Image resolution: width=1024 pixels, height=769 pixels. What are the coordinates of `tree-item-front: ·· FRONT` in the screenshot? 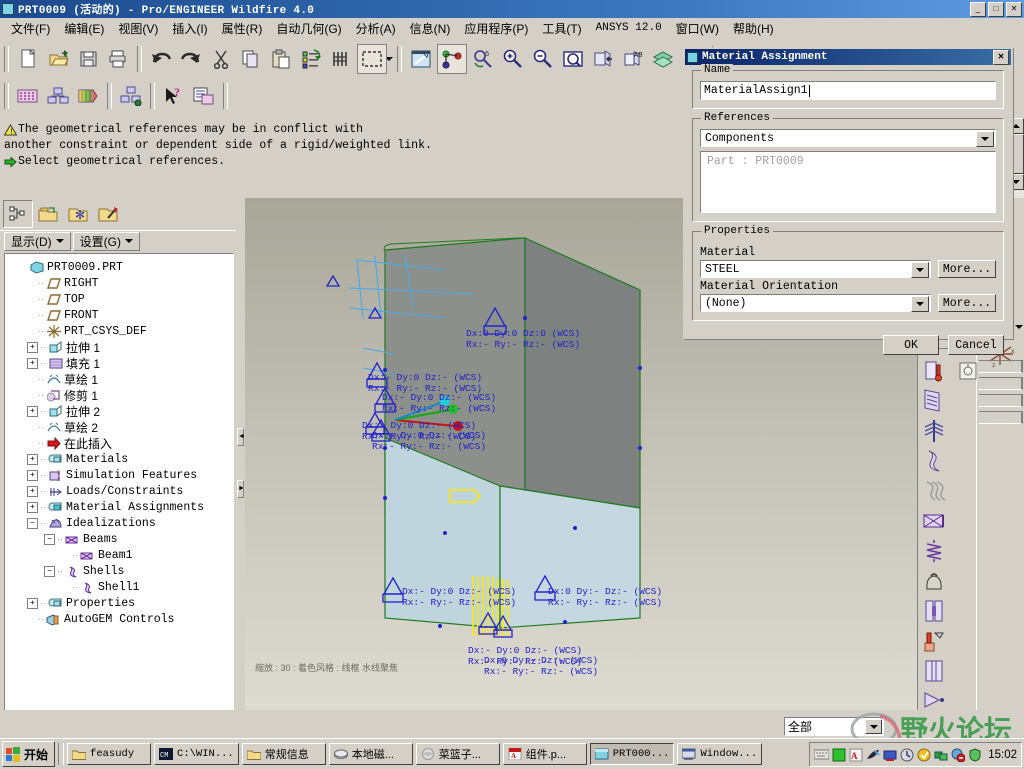 It's located at (121, 315).